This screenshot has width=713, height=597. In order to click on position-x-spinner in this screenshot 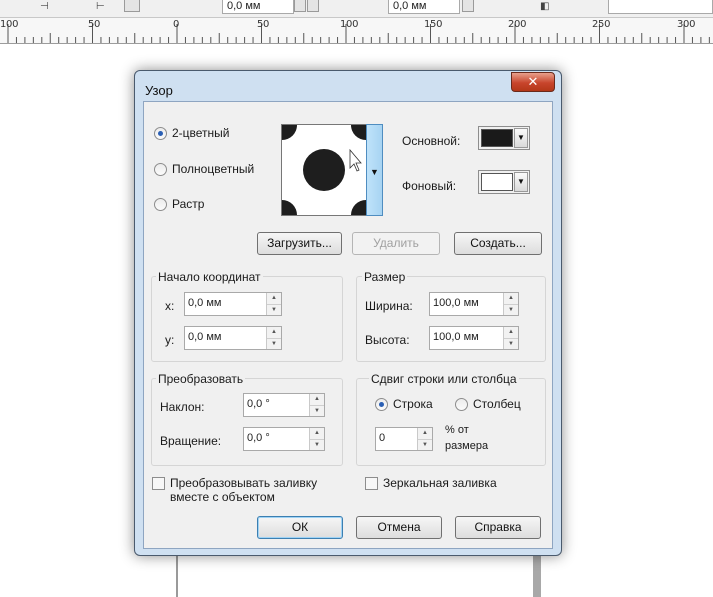, I will do `click(300, 6)`.